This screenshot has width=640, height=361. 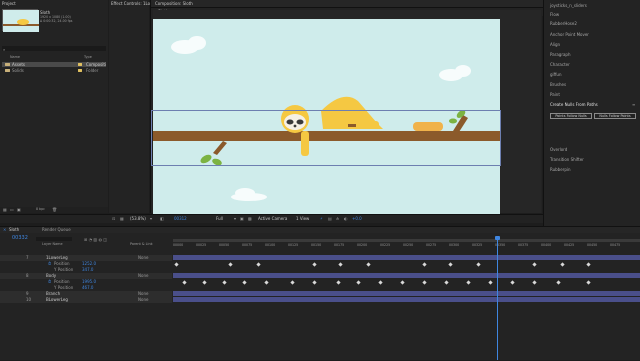 What do you see at coordinates (162, 219) in the screenshot?
I see `snapshot-icon: ◧` at bounding box center [162, 219].